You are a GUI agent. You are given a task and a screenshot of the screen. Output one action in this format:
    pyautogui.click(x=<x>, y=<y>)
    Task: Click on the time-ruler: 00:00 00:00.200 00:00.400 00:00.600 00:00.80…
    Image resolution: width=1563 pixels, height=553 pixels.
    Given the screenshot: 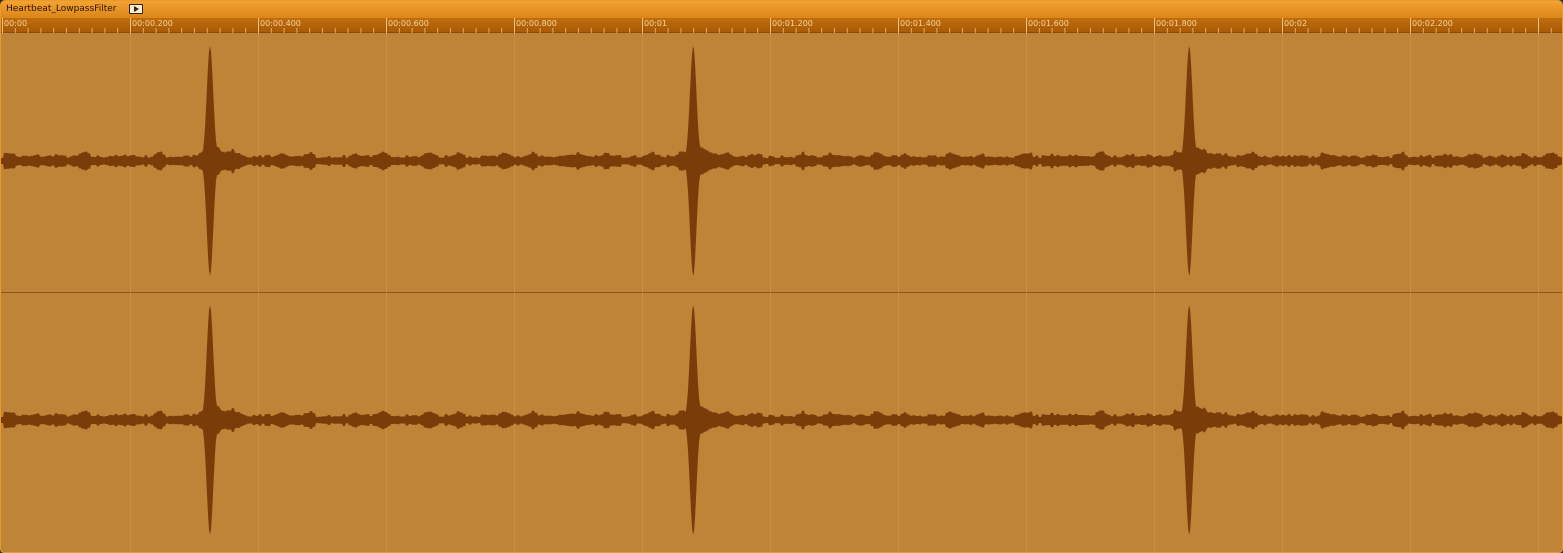 What is the action you would take?
    pyautogui.click(x=781, y=25)
    